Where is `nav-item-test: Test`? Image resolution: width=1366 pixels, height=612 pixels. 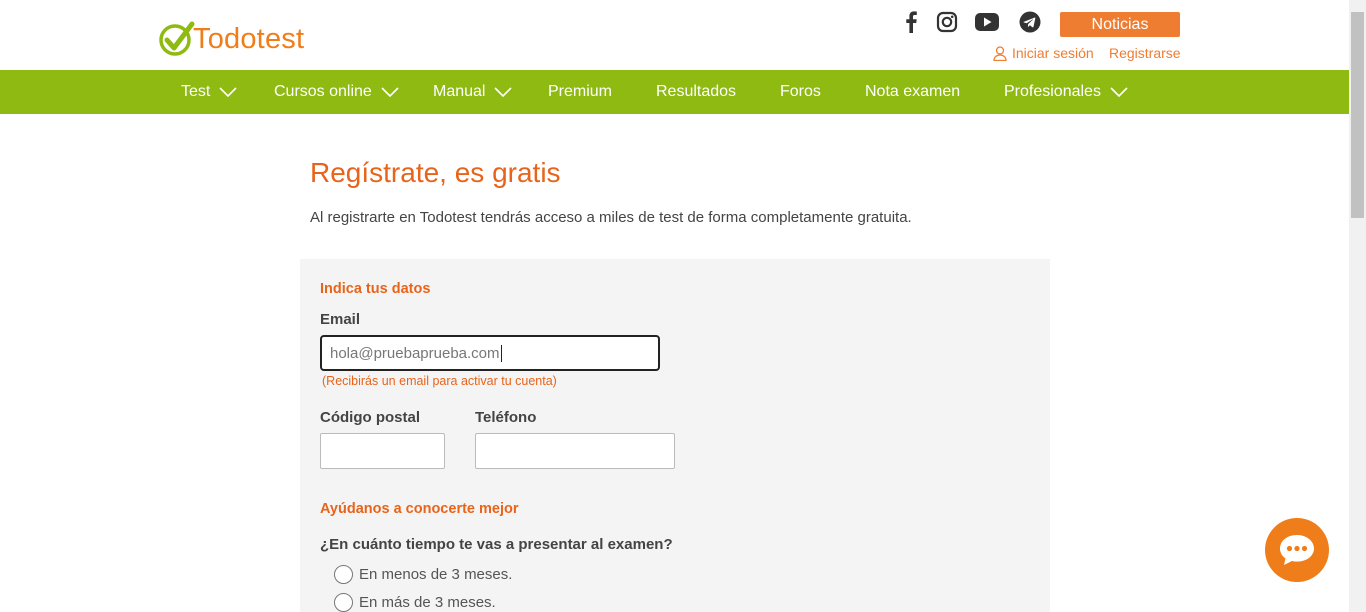
nav-item-test: Test is located at coordinates (209, 92).